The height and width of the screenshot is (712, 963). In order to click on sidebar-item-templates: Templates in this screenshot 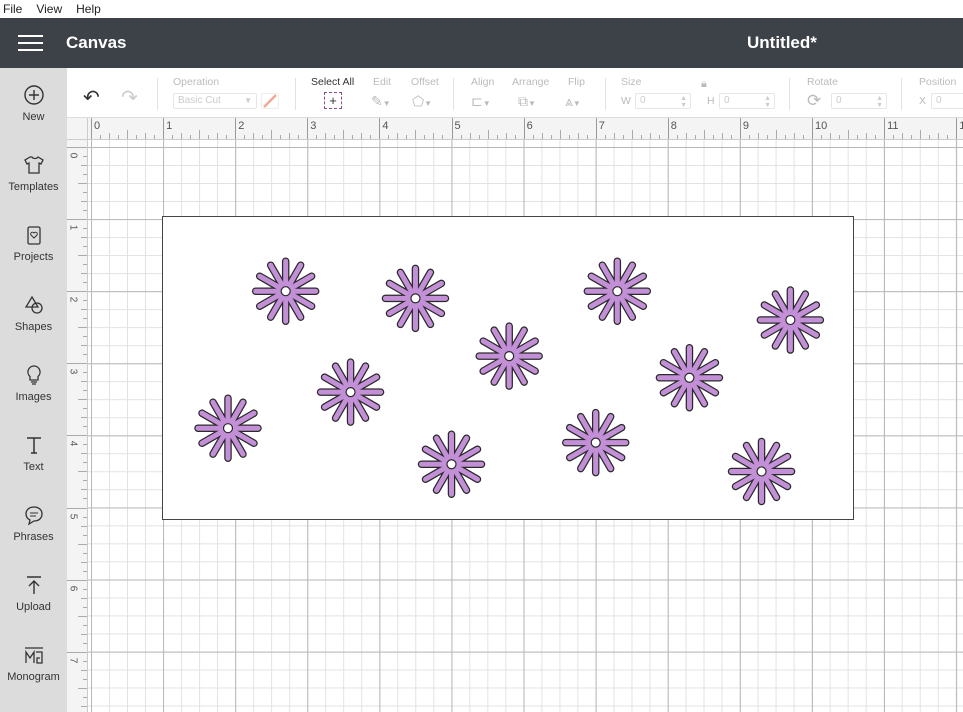, I will do `click(33, 173)`.